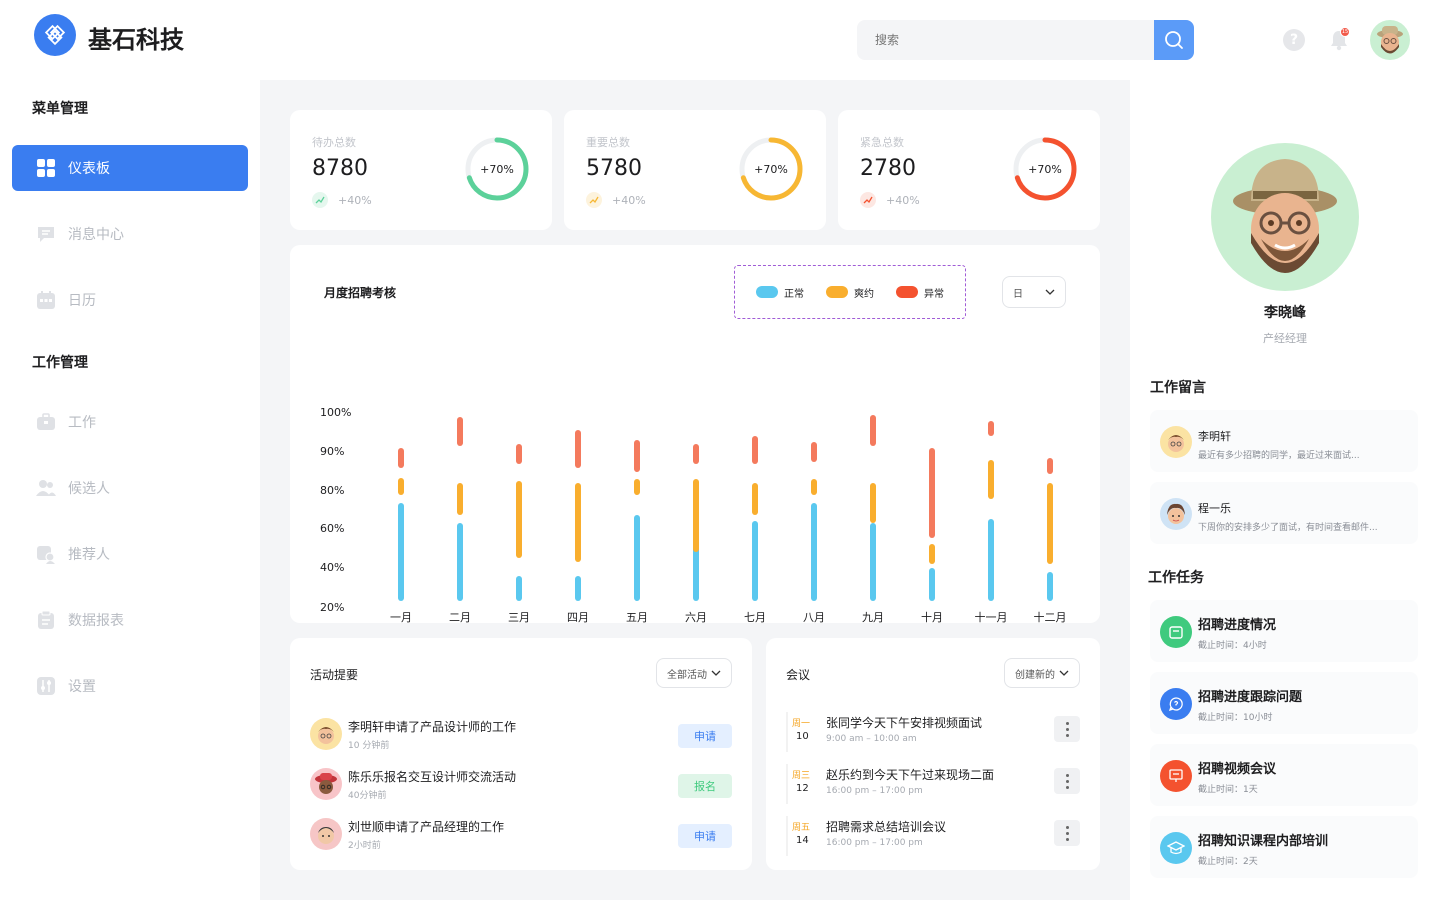 This screenshot has height=900, width=1440. Describe the element at coordinates (920, 292) in the screenshot. I see `legend-item-abnormal: 异常` at that location.